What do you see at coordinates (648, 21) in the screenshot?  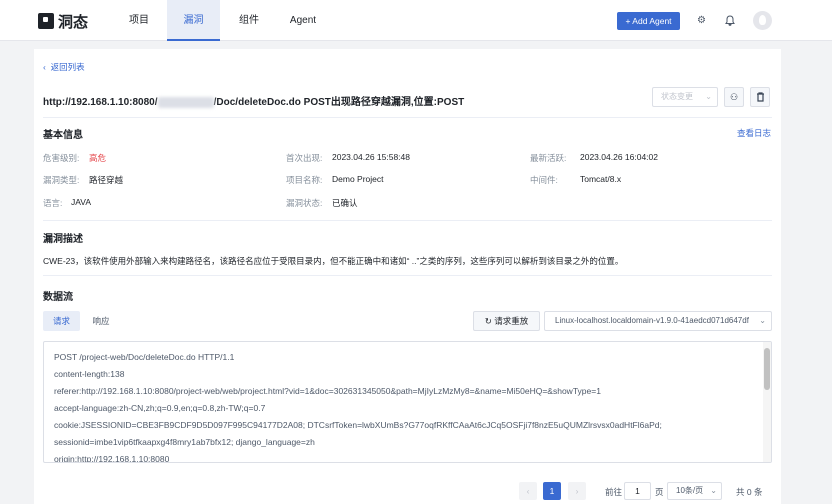 I see `add-agent-button: + Add Agent` at bounding box center [648, 21].